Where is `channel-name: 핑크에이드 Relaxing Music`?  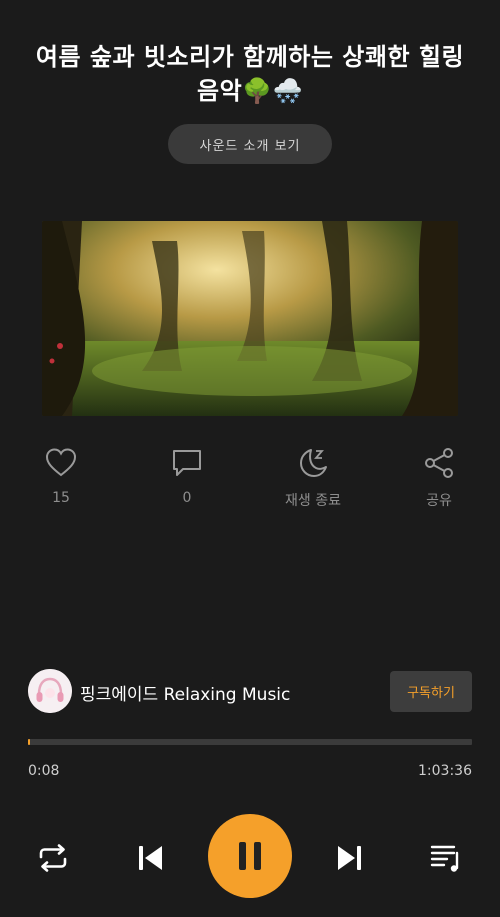
channel-name: 핑크에이드 Relaxing Music is located at coordinates (185, 692).